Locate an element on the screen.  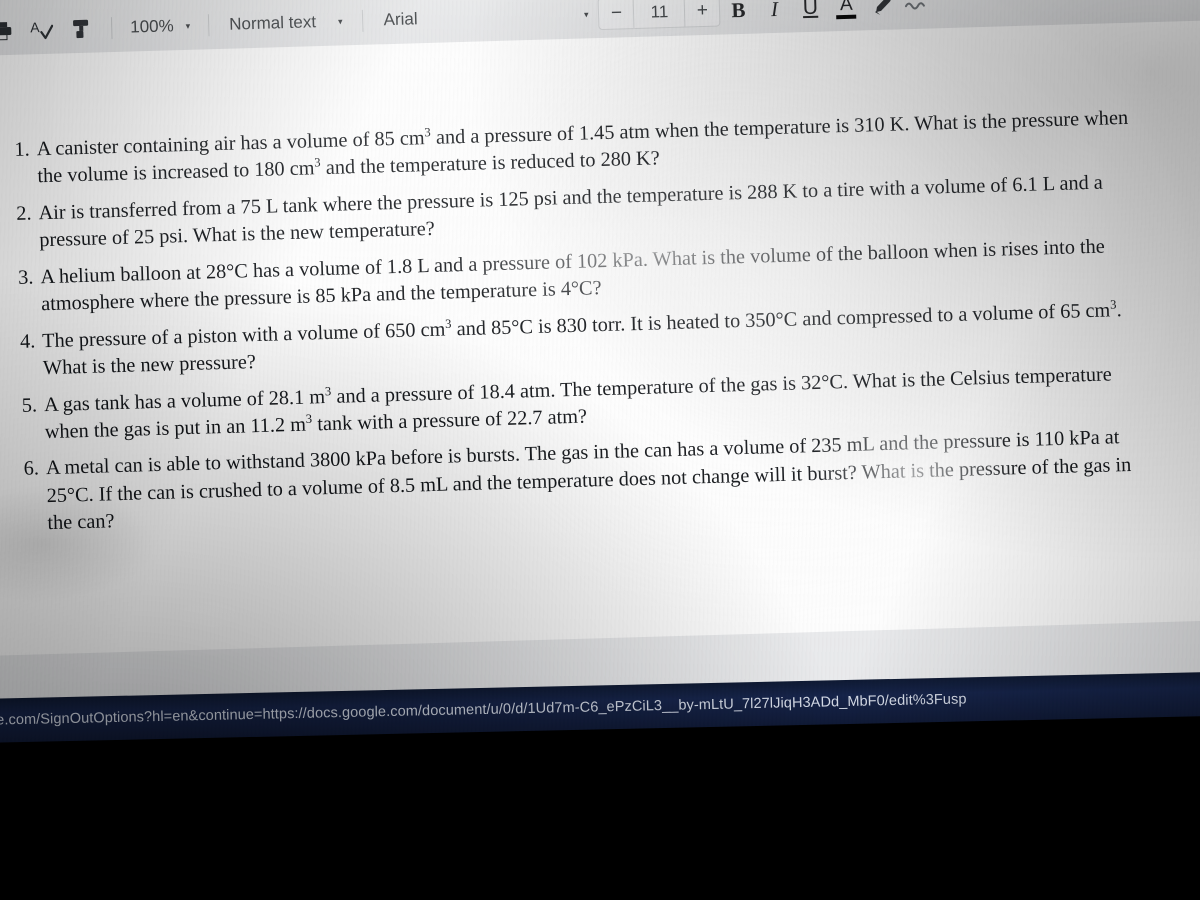
paragraph-style-select: Normal text ▾ is located at coordinates (286, 23).